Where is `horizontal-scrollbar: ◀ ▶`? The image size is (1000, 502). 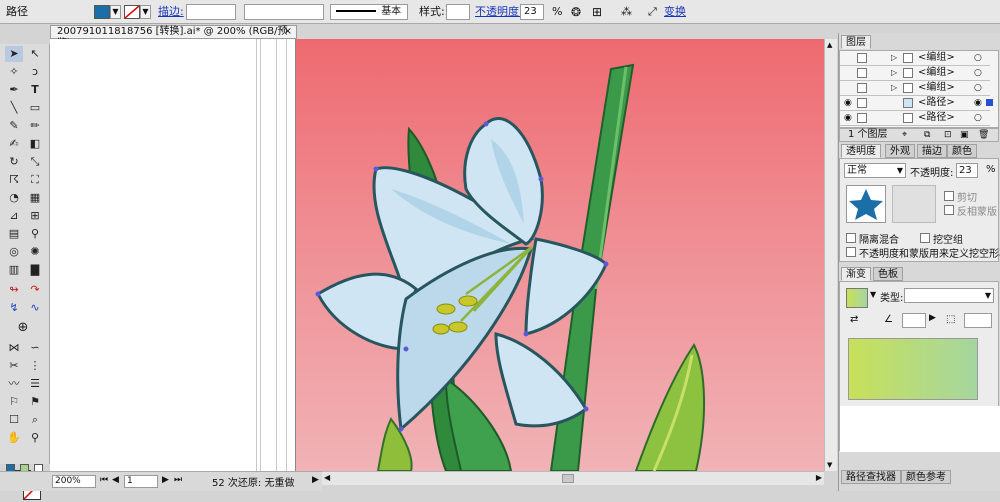 horizontal-scrollbar: ◀ ▶ is located at coordinates (573, 478).